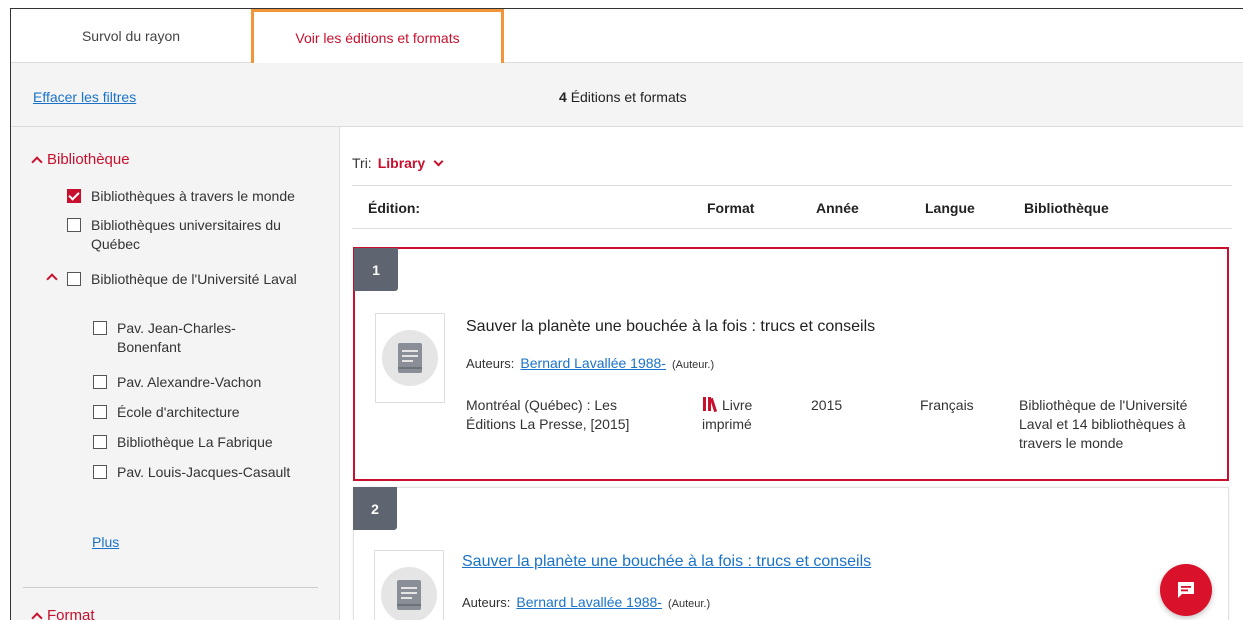 The image size is (1243, 620). I want to click on filter-option-quebec-universities: Bibliothèques universitaires du Québec, so click(197, 235).